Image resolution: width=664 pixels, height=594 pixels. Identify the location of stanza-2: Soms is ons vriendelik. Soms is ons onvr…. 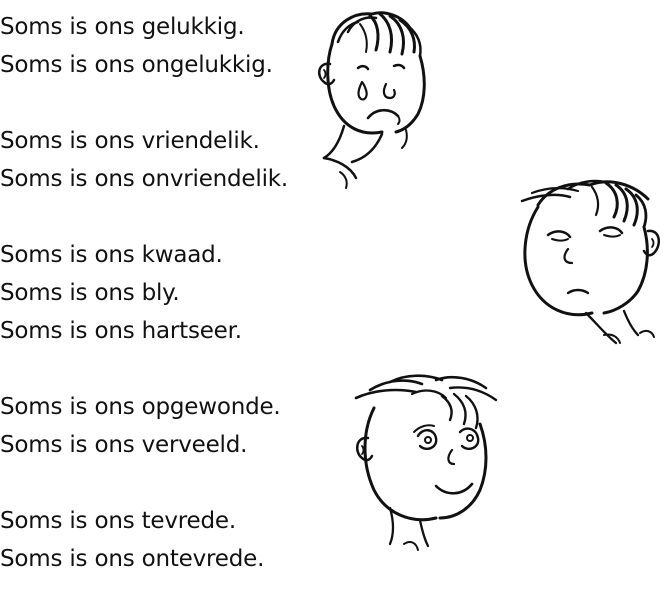
(165, 160).